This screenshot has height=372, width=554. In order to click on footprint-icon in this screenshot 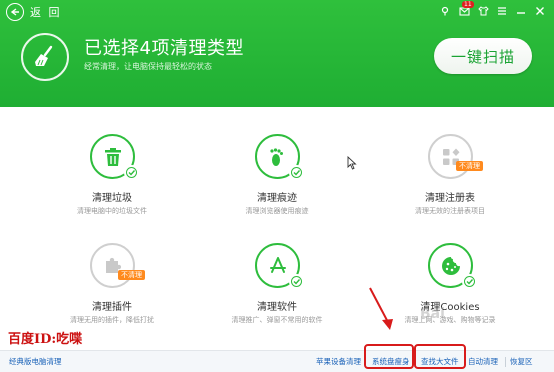, I will do `click(279, 157)`.